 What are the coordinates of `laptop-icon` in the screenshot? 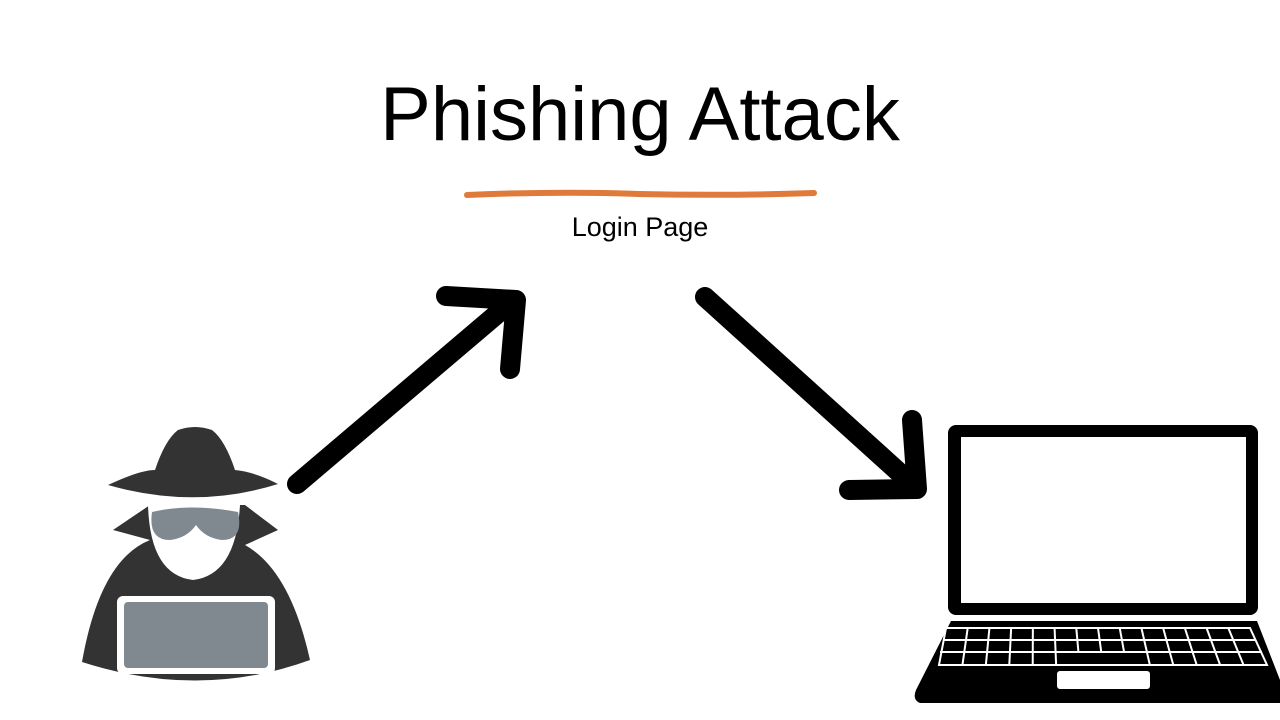 It's located at (1097, 564).